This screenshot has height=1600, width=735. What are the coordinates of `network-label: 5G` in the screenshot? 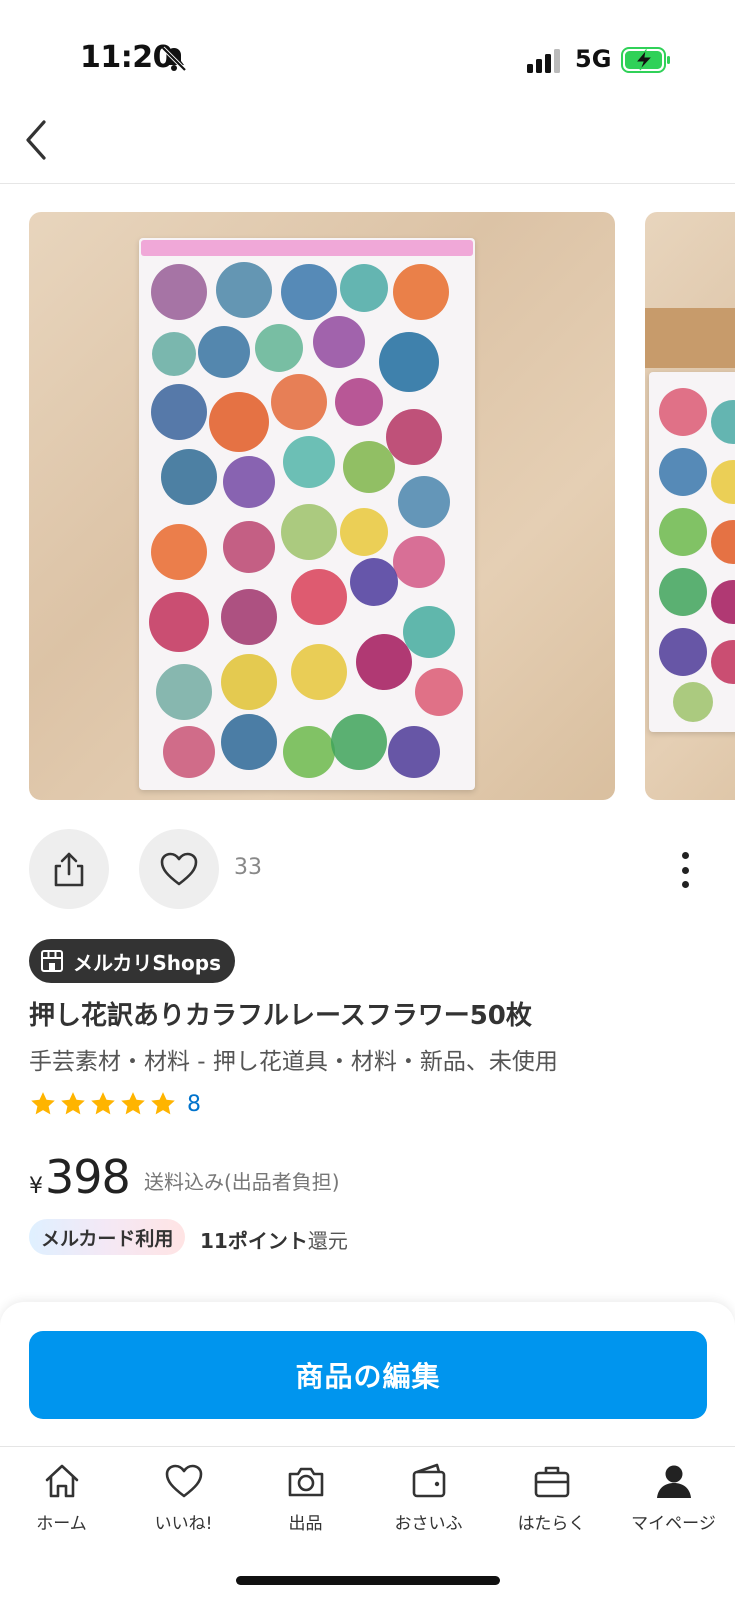 It's located at (593, 59).